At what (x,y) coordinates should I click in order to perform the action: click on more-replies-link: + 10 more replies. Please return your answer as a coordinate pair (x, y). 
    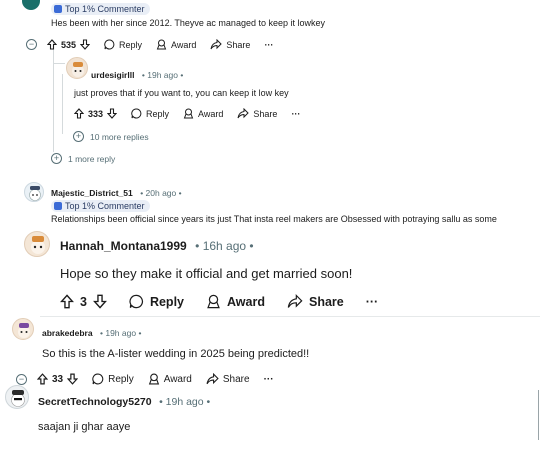
    Looking at the image, I should click on (111, 136).